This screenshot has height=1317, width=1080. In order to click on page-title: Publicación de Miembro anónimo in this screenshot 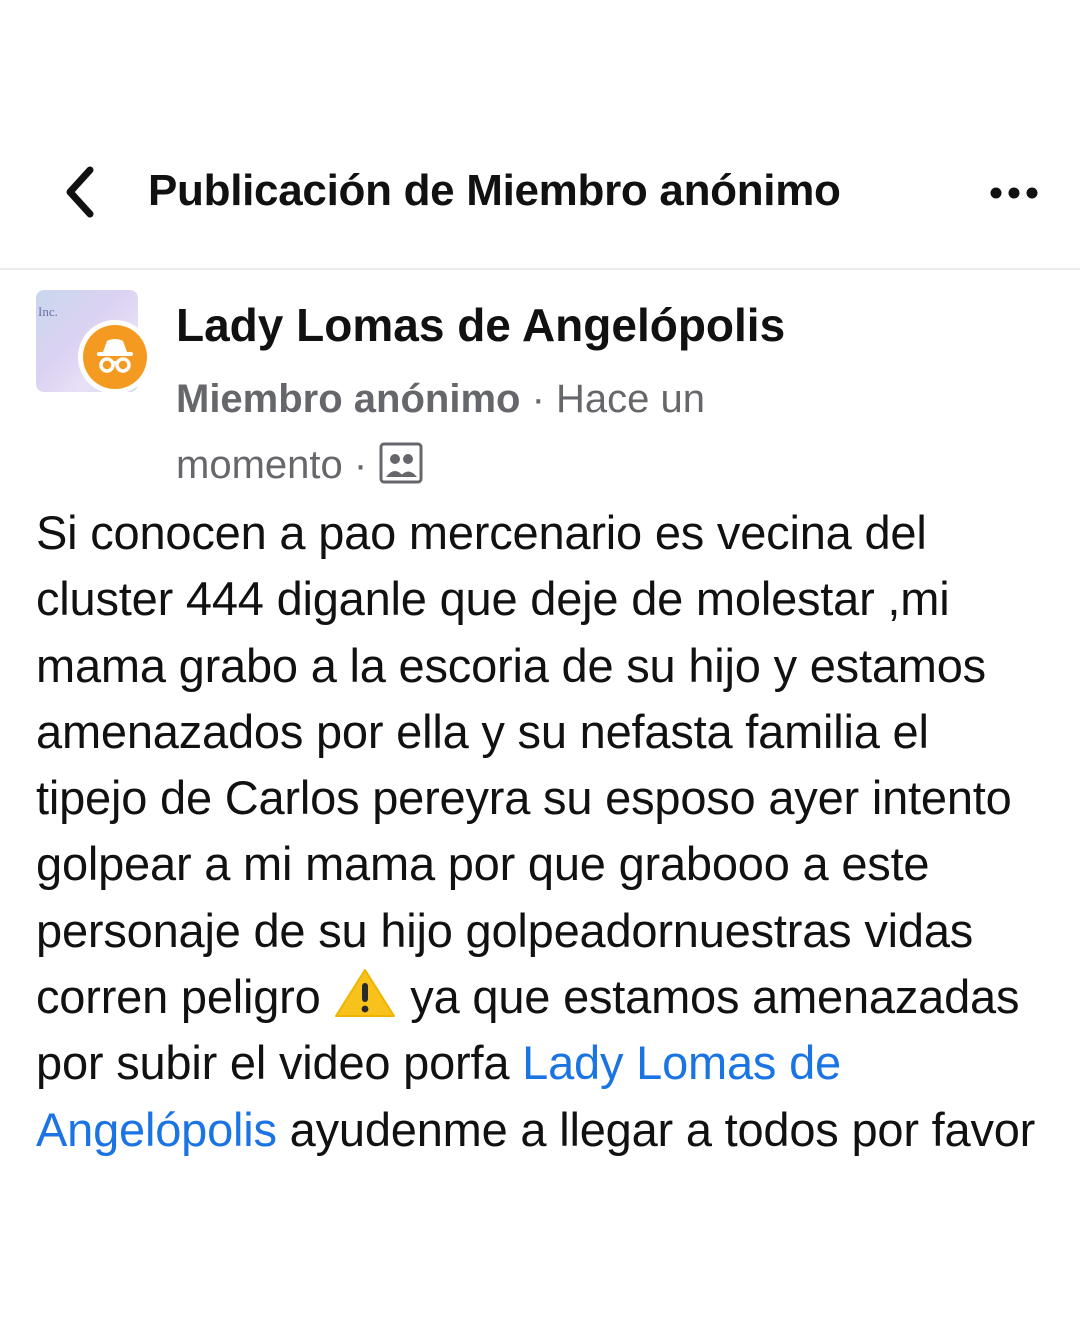, I will do `click(494, 190)`.